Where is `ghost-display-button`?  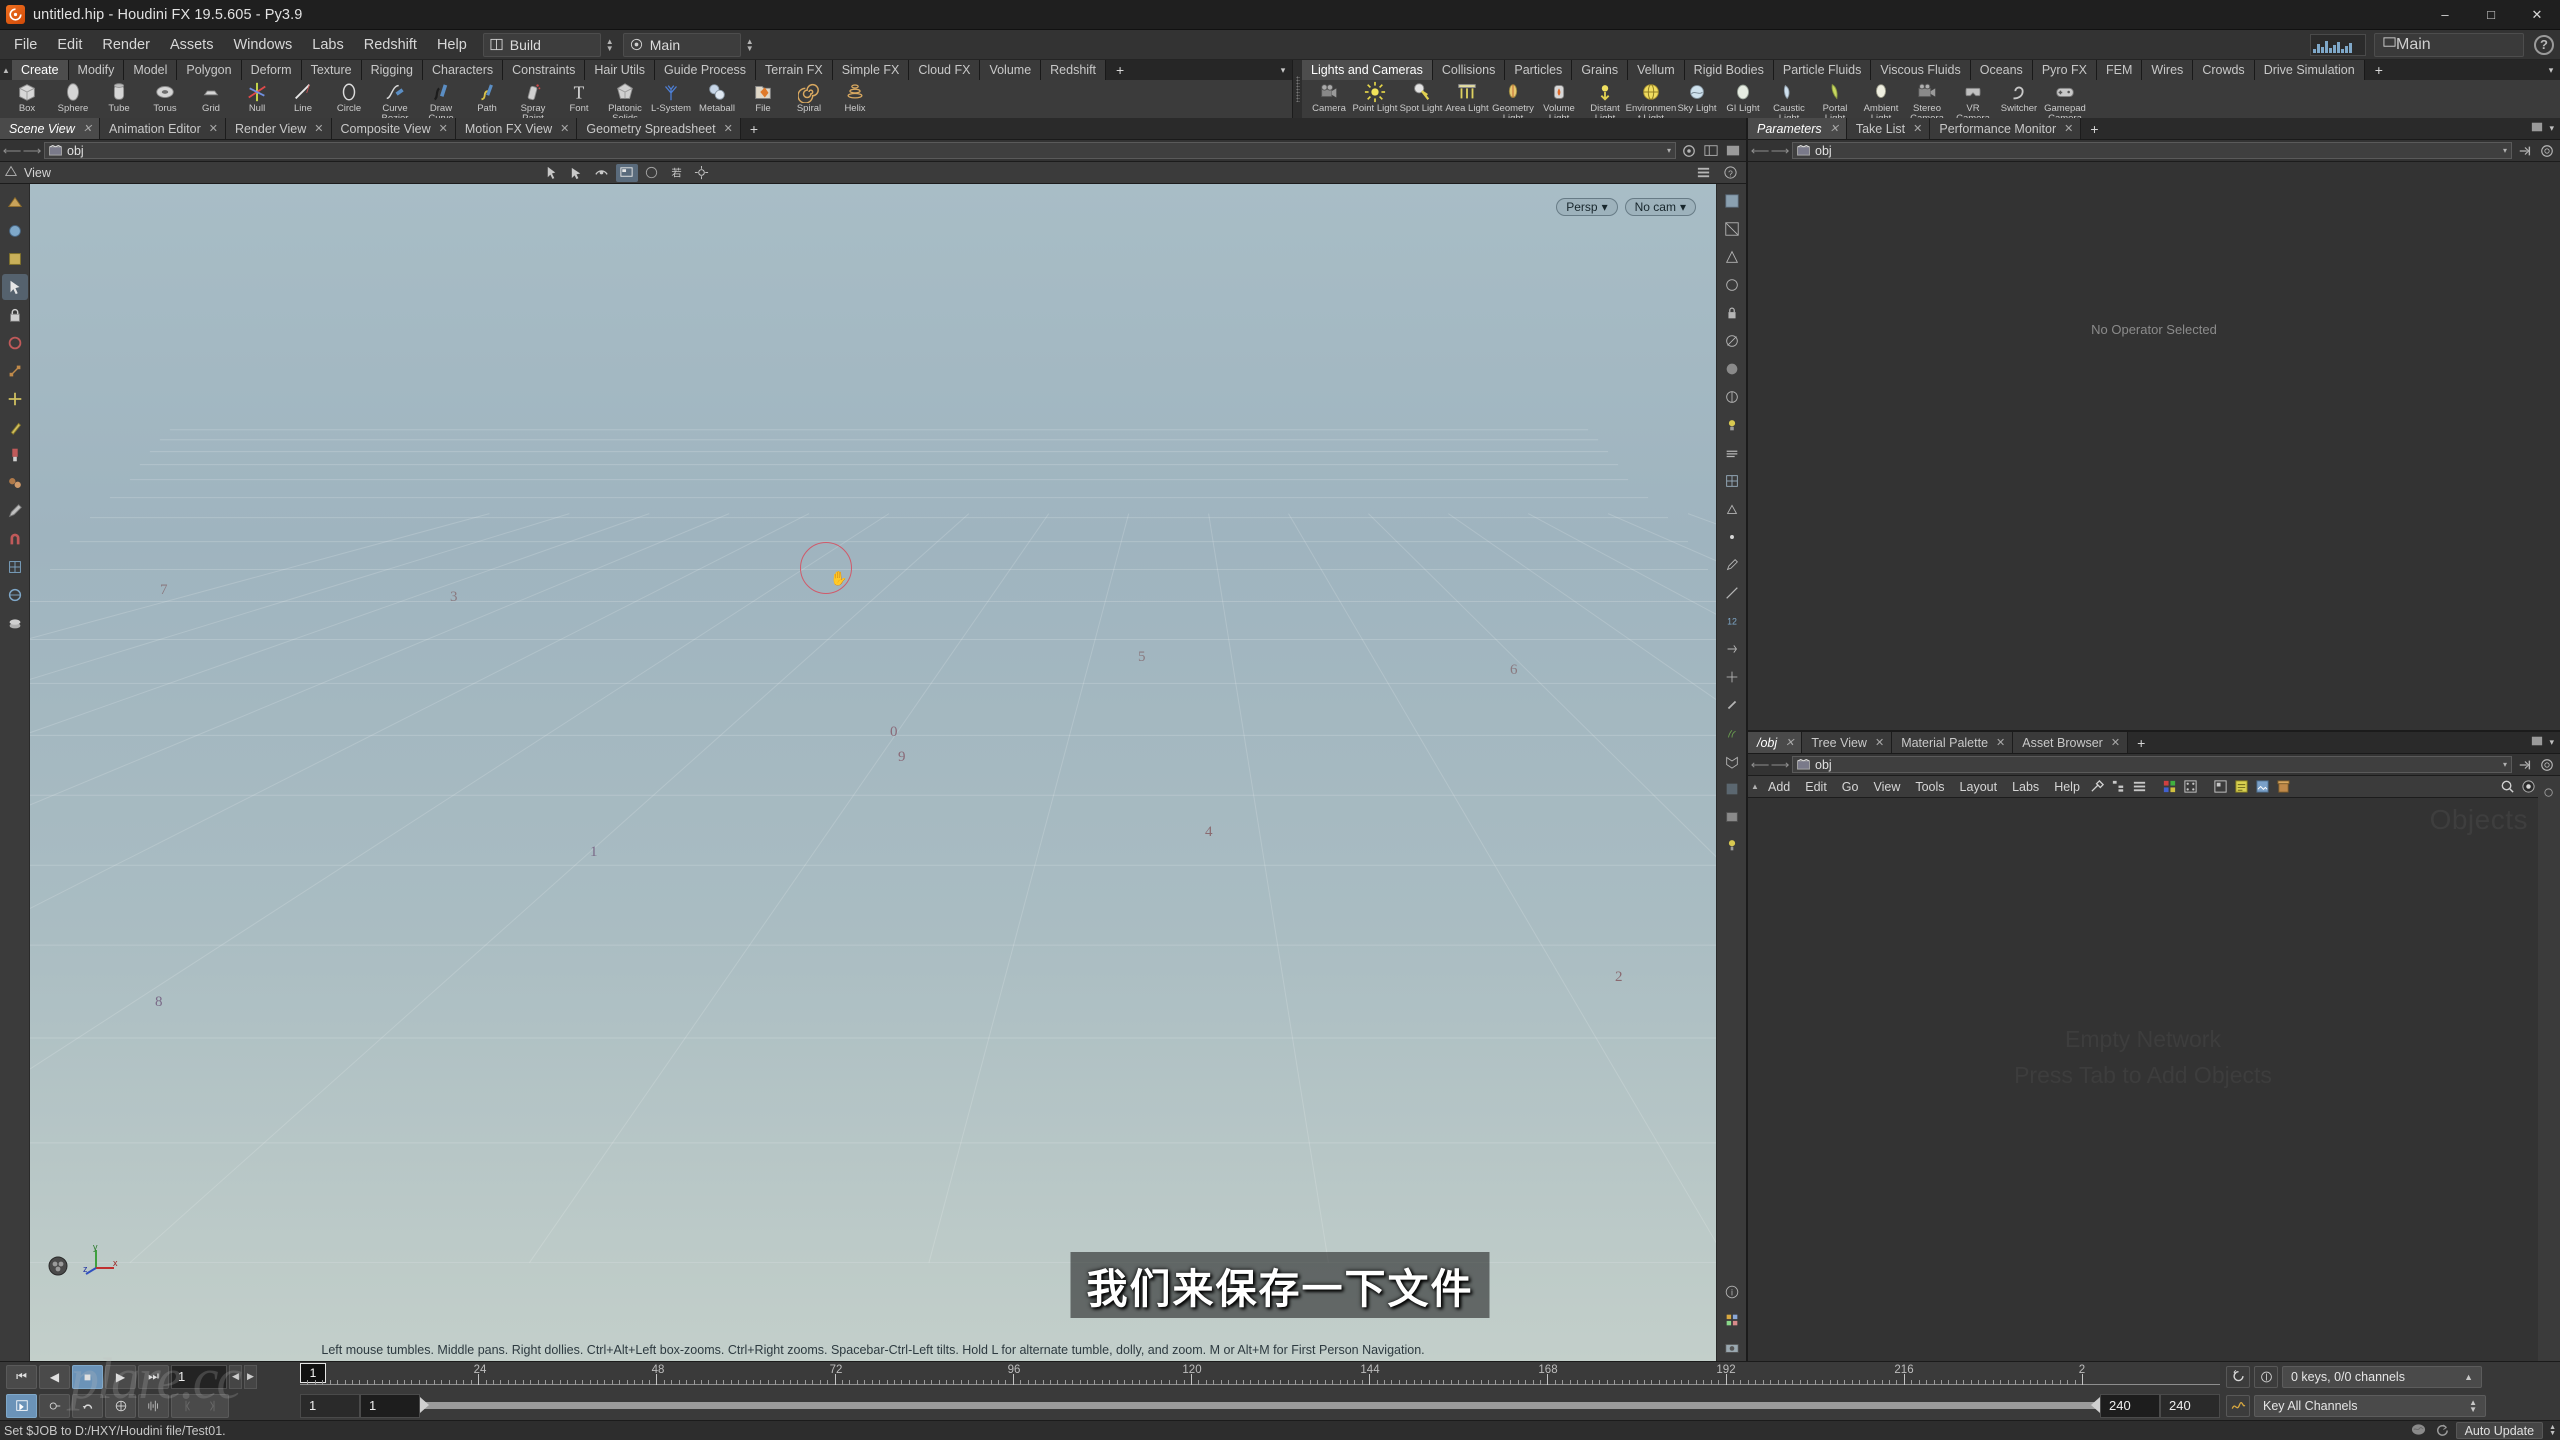
ghost-display-button is located at coordinates (652, 173).